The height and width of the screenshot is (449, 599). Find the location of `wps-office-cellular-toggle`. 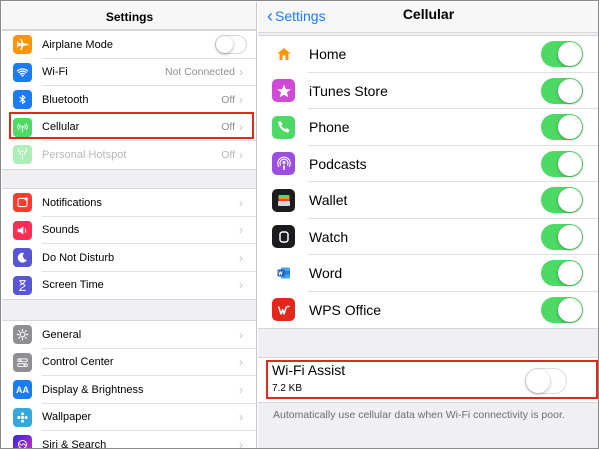

wps-office-cellular-toggle is located at coordinates (562, 309).